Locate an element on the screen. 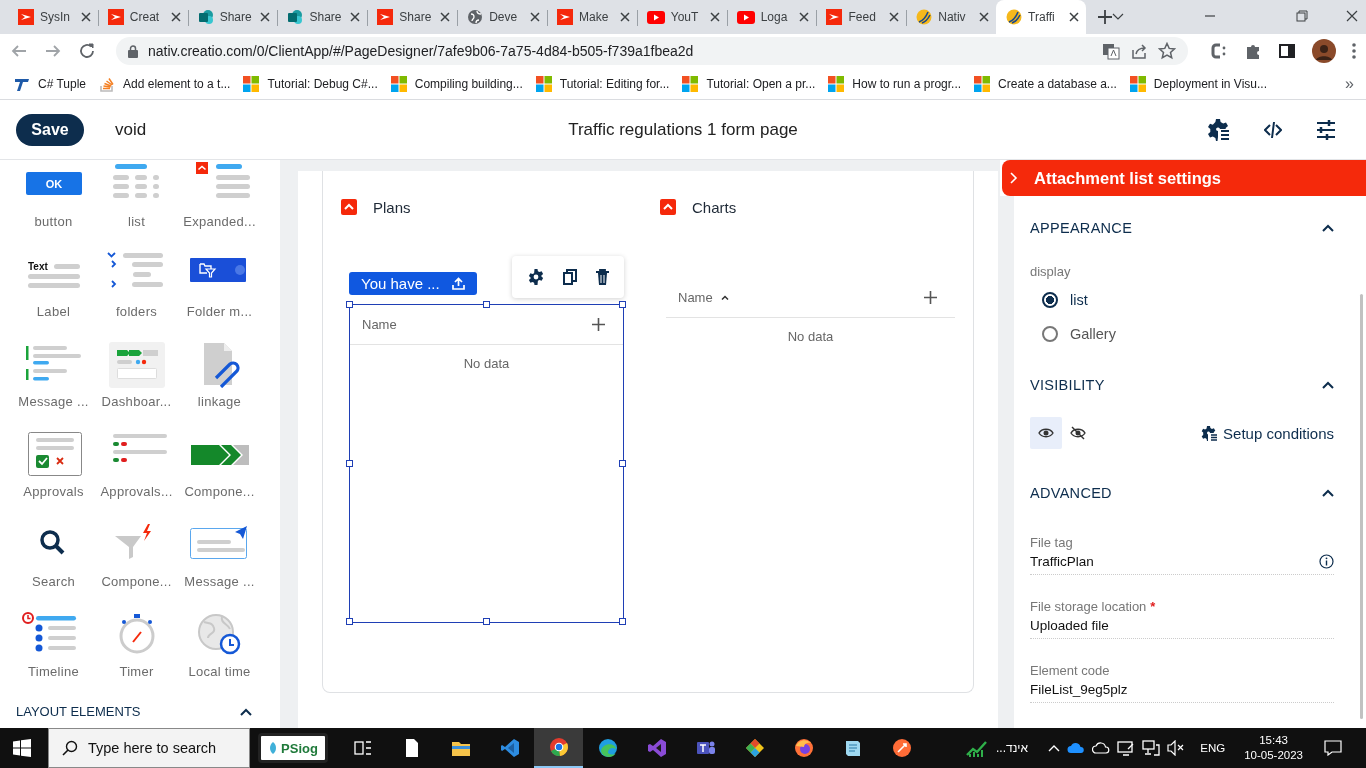 The width and height of the screenshot is (1366, 768). menu-dots-icon is located at coordinates (1354, 51).